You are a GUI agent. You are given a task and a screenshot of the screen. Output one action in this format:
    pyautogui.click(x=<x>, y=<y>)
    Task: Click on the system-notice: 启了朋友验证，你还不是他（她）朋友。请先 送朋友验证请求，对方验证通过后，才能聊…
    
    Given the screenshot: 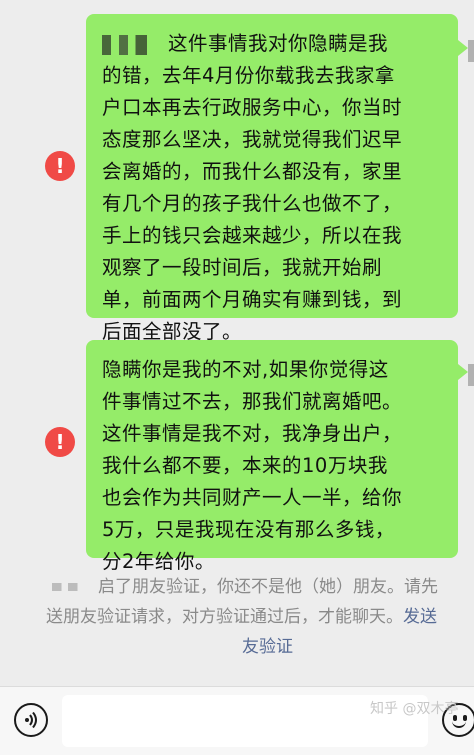 What is the action you would take?
    pyautogui.click(x=237, y=617)
    